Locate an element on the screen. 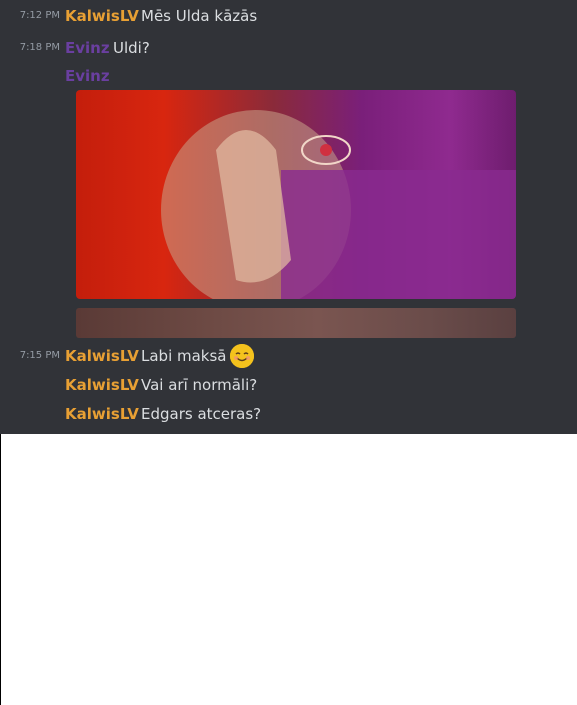 The height and width of the screenshot is (705, 577). timestamp: 7:18 PM is located at coordinates (39, 47).